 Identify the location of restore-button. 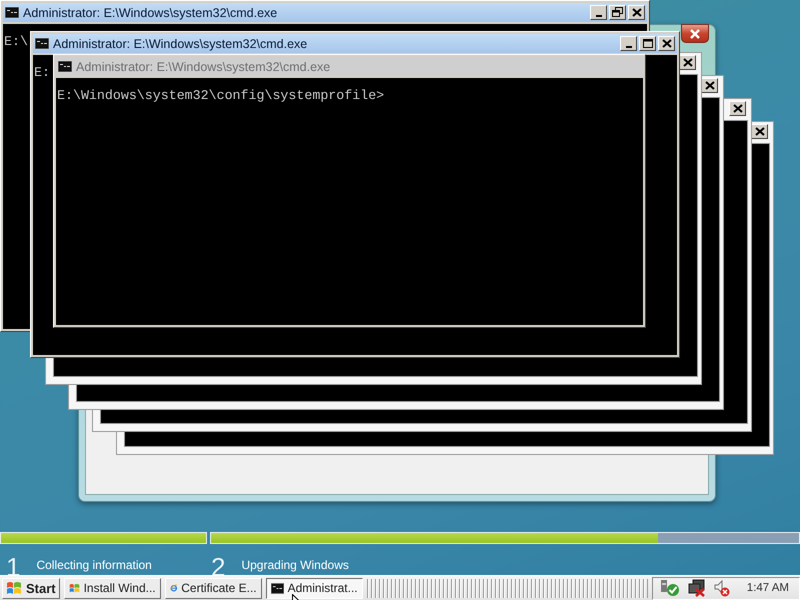
(617, 12).